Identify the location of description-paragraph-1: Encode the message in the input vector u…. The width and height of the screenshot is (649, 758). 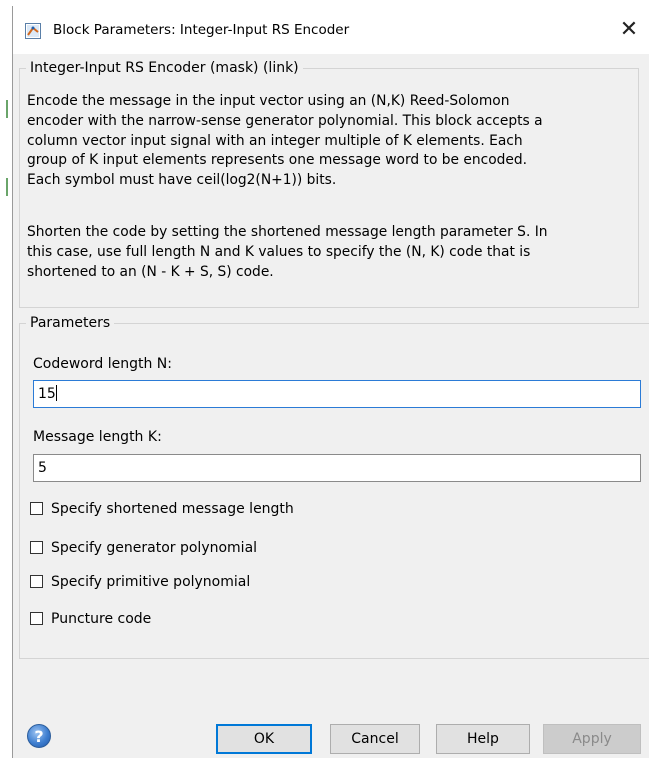
(327, 141).